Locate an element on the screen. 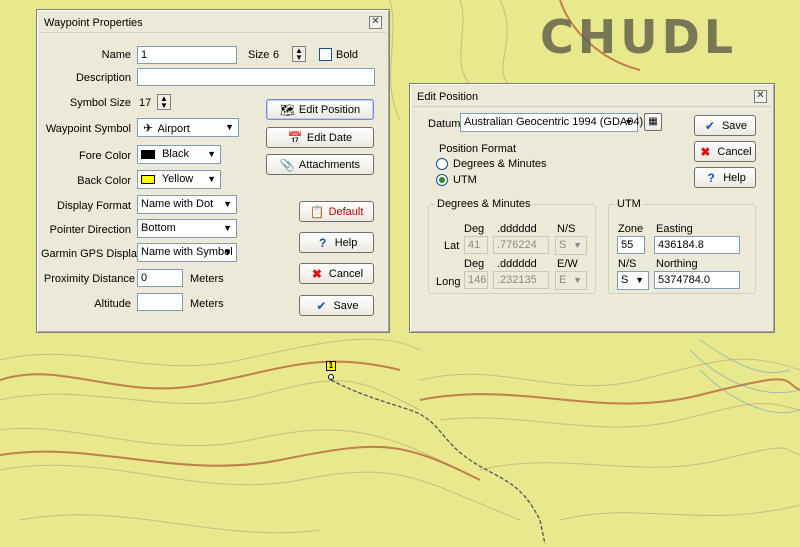 The image size is (800, 547). garmin-display-select: Name with Symbol ▼ is located at coordinates (187, 252).